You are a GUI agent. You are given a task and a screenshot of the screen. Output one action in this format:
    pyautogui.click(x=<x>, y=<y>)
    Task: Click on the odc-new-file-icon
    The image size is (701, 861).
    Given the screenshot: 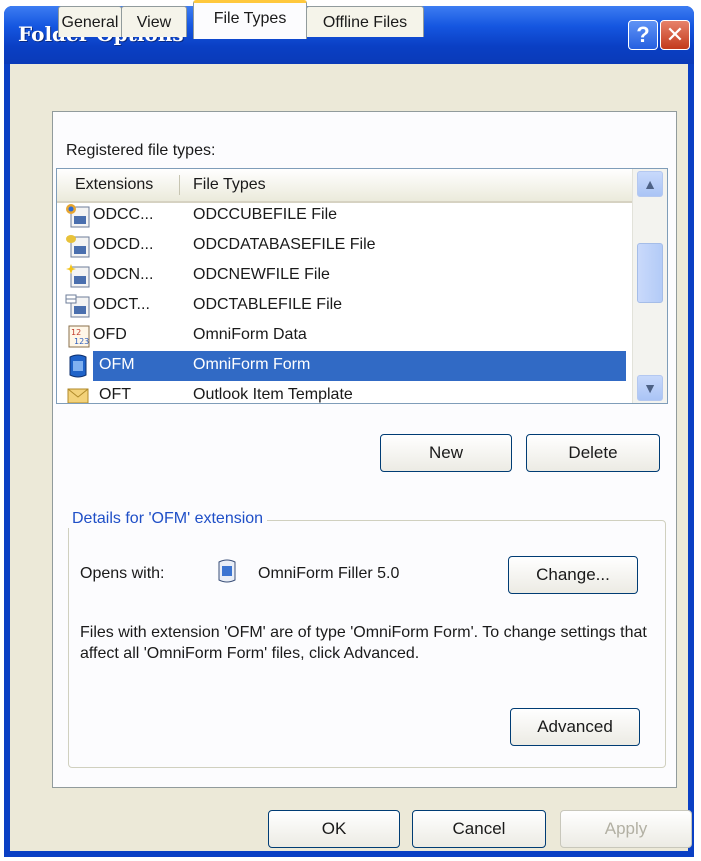 What is the action you would take?
    pyautogui.click(x=78, y=276)
    